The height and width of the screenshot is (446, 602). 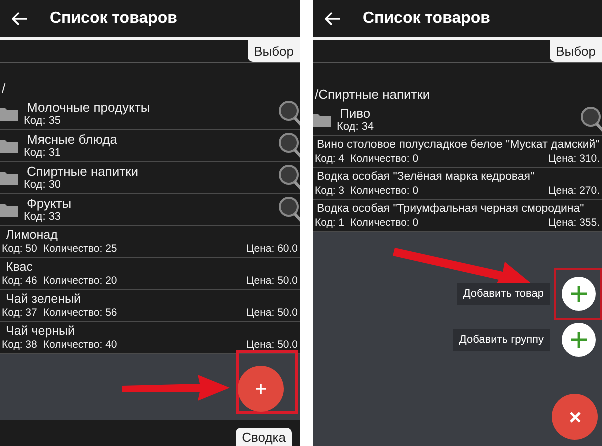 I want to click on product-row: Лимонад Код: 50 Количество: 25 Цена: 60.0, so click(x=150, y=242).